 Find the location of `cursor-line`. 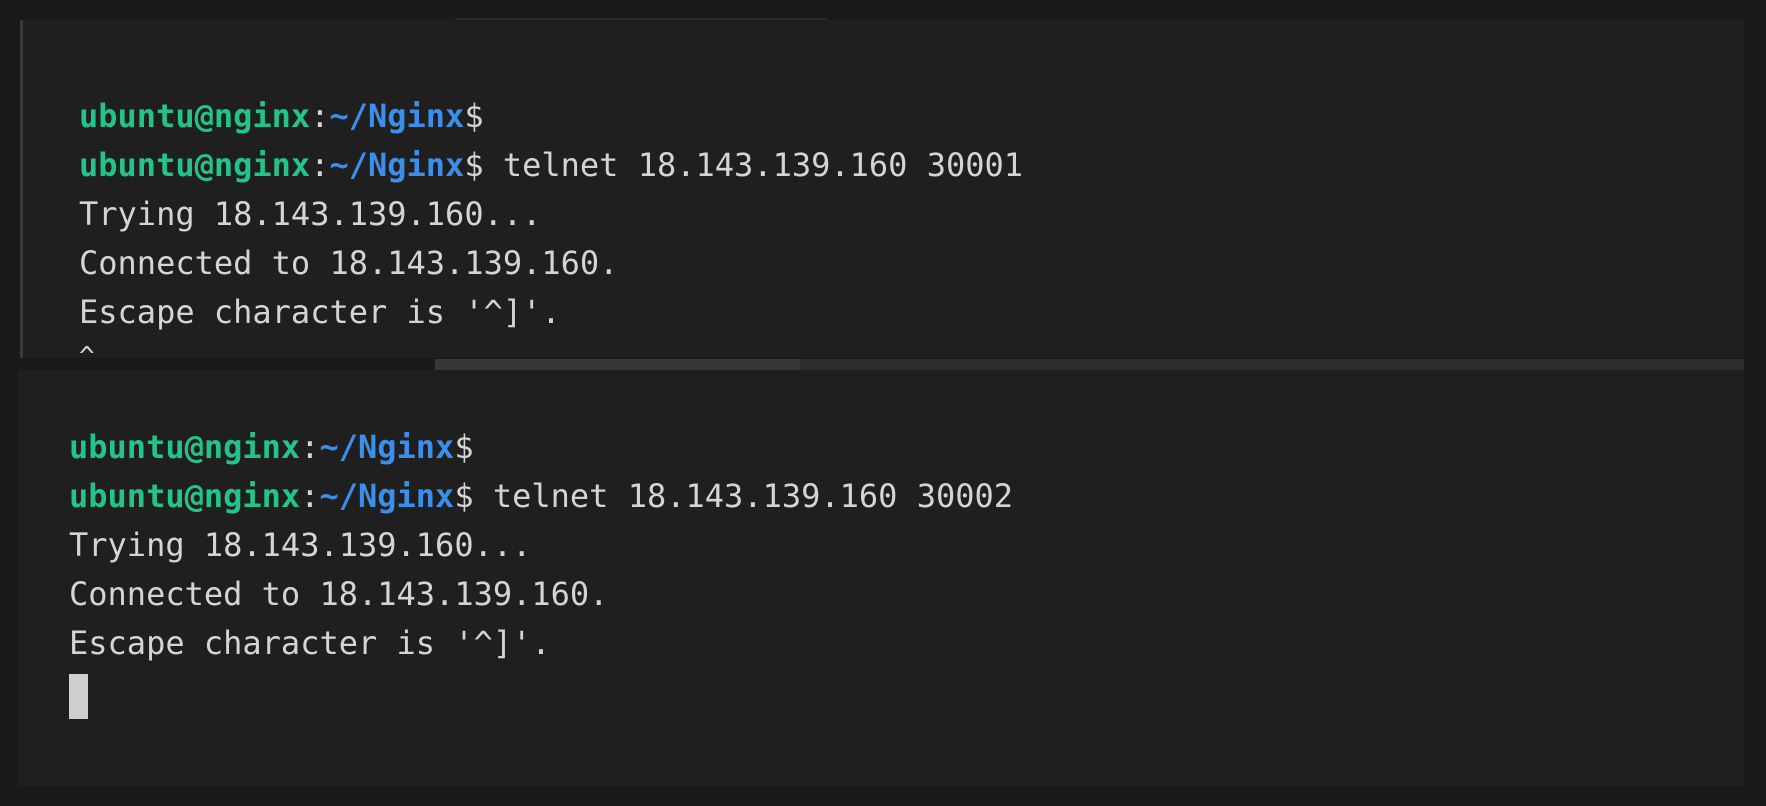

cursor-line is located at coordinates (541, 693).